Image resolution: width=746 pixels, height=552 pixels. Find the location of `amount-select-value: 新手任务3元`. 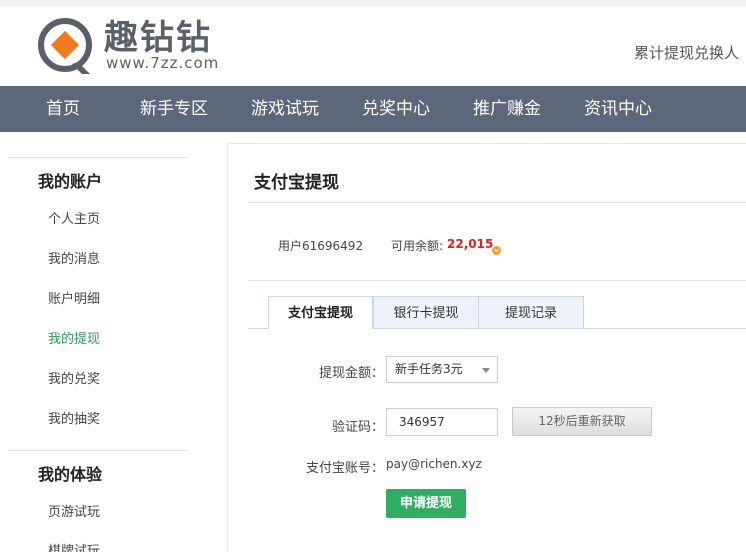

amount-select-value: 新手任务3元 is located at coordinates (429, 369).